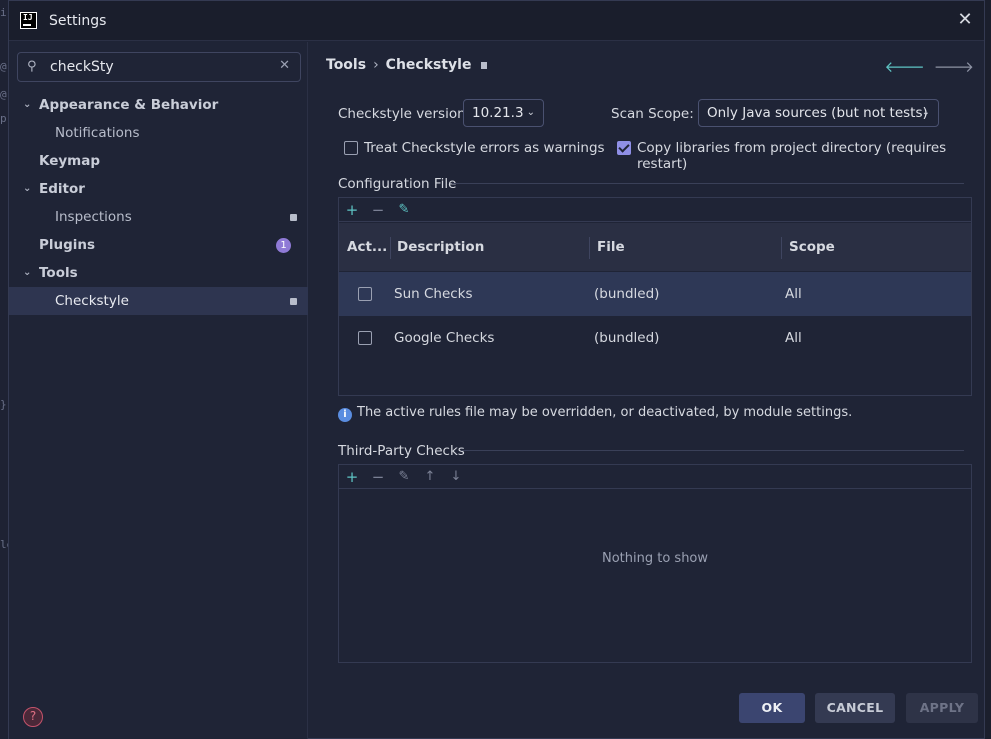 The image size is (991, 739). I want to click on ok-button: OK, so click(772, 708).